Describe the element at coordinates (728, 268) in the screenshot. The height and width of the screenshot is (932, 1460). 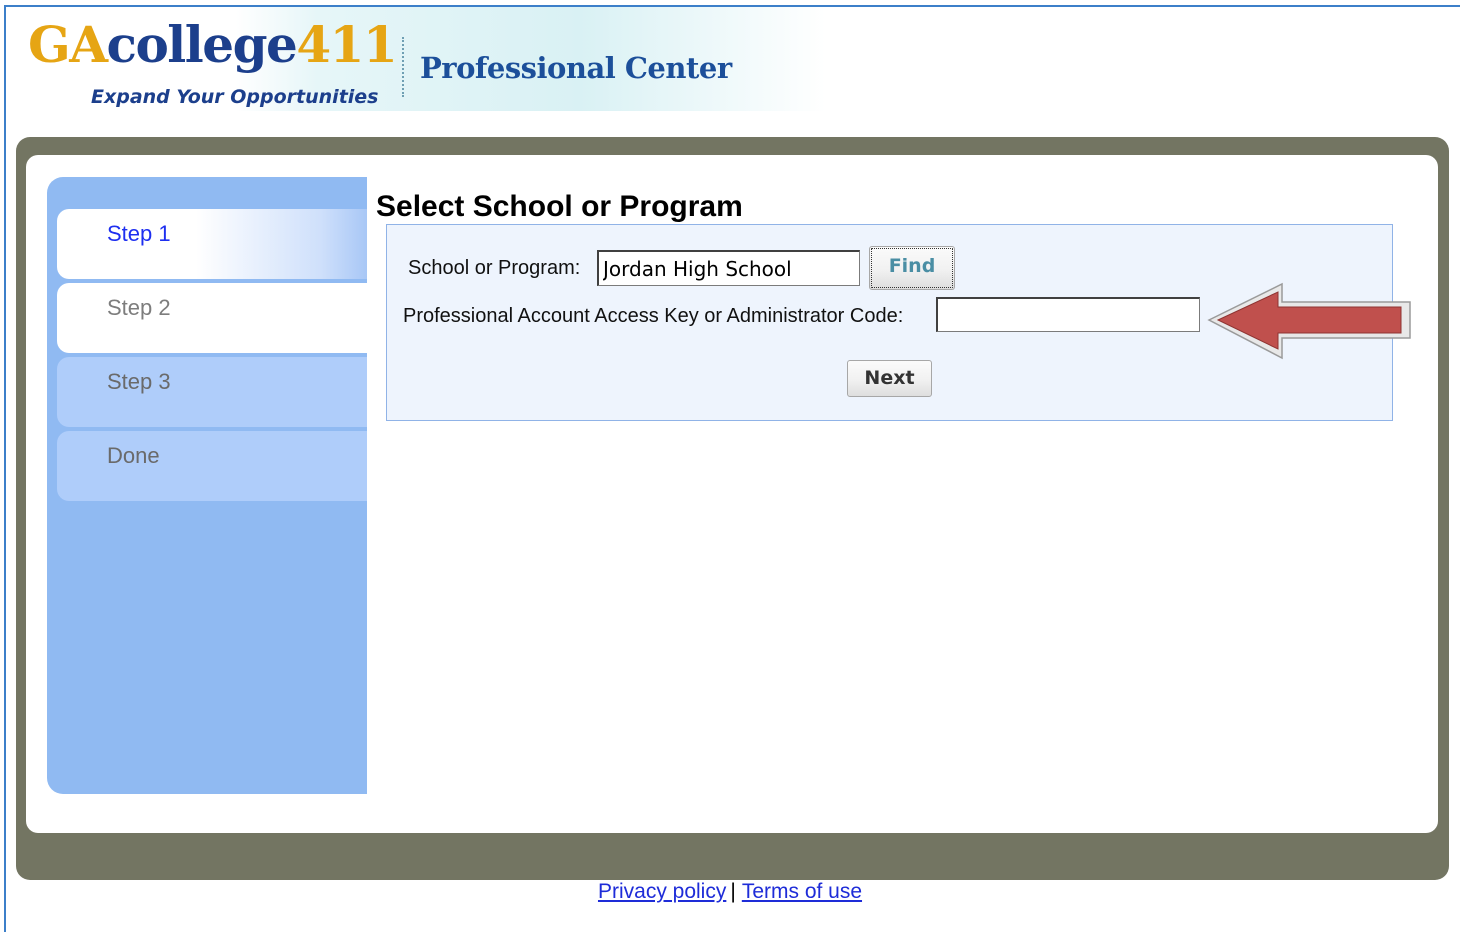
I see `school-program-input` at that location.